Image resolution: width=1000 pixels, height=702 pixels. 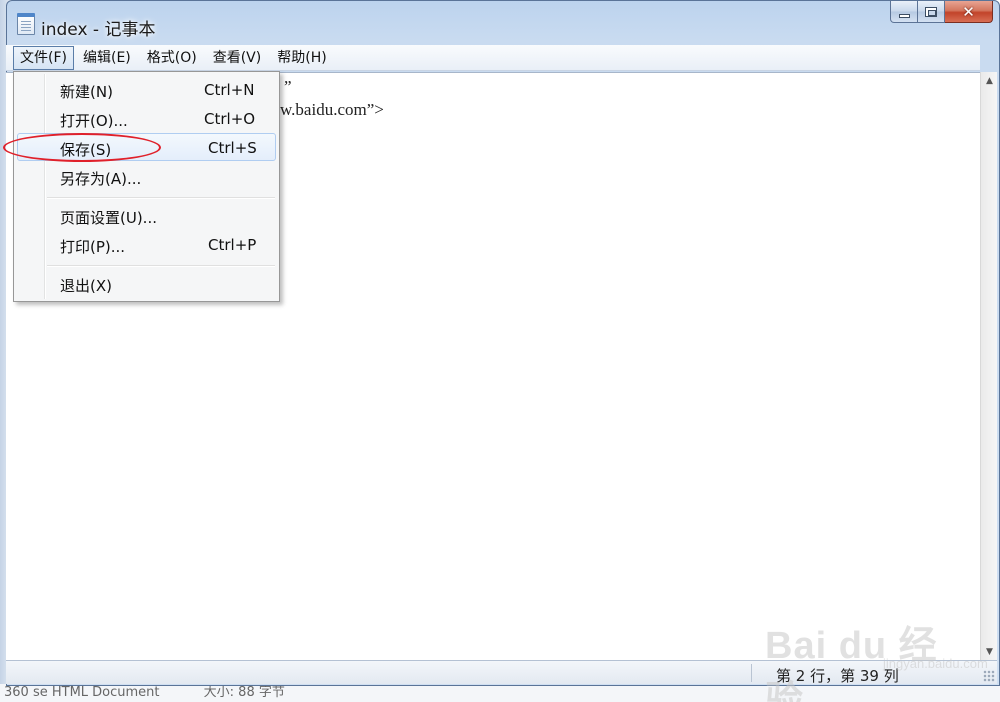 I want to click on menu-item-open: 打开(O)... Ctrl+O, so click(x=146, y=118).